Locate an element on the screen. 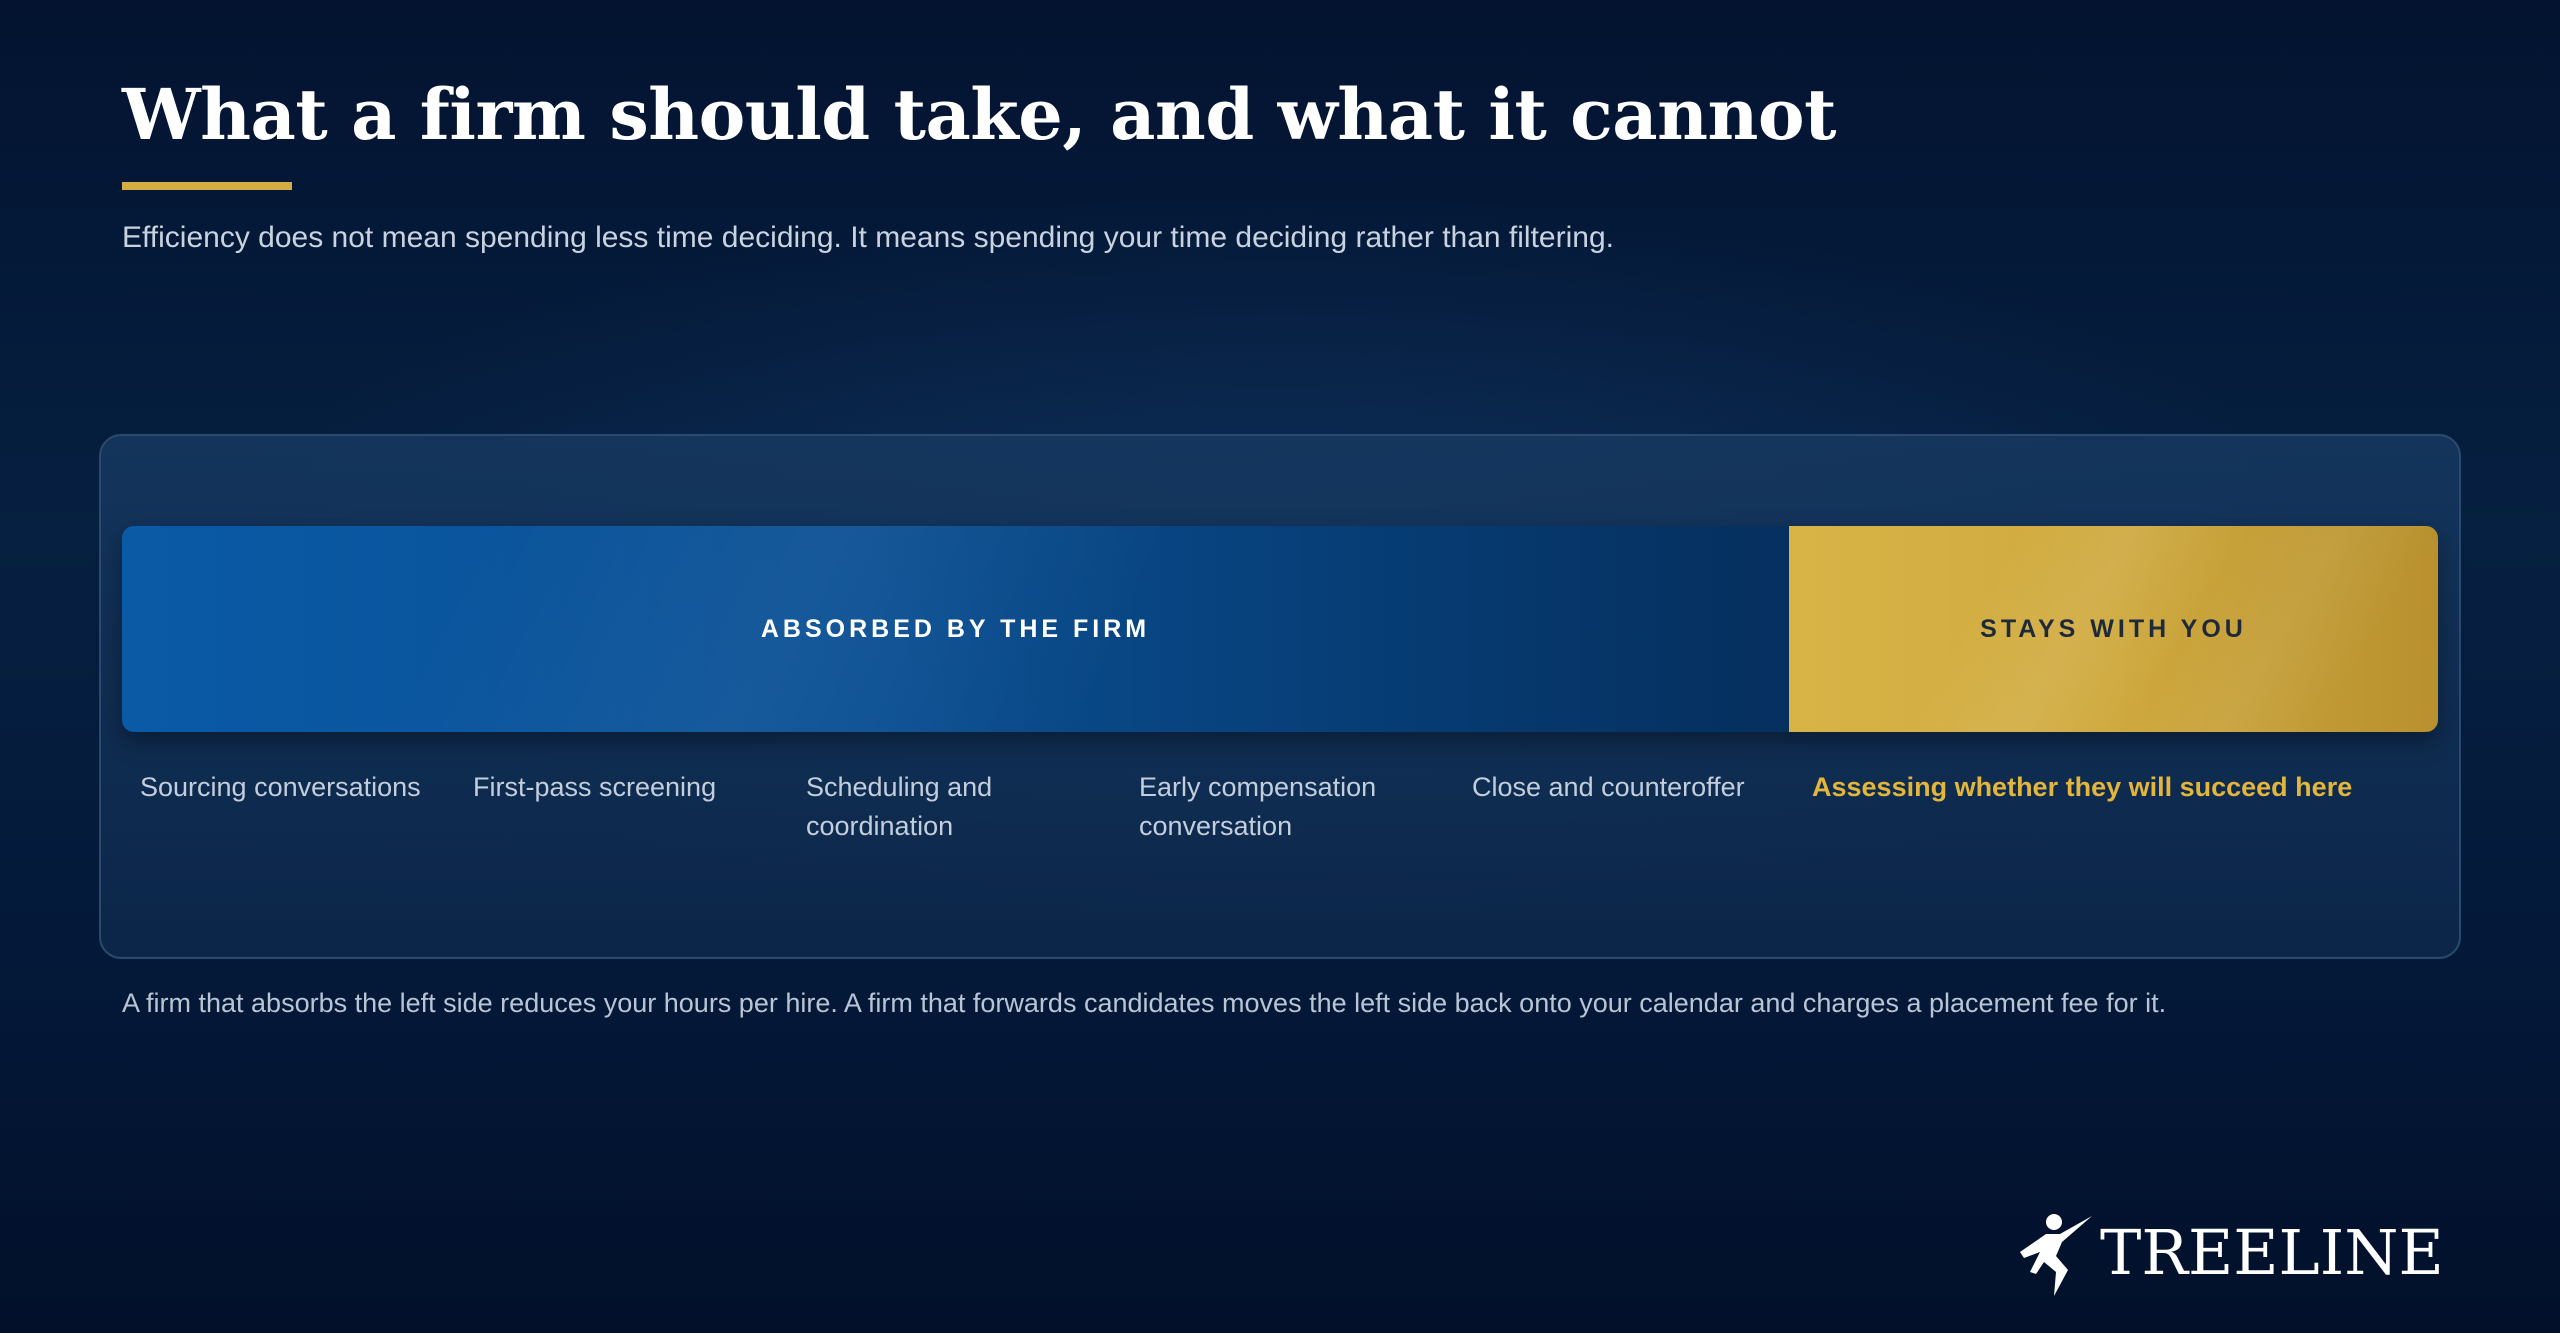 The image size is (2560, 1333). task-item-close: Close and counteroffer is located at coordinates (1608, 787).